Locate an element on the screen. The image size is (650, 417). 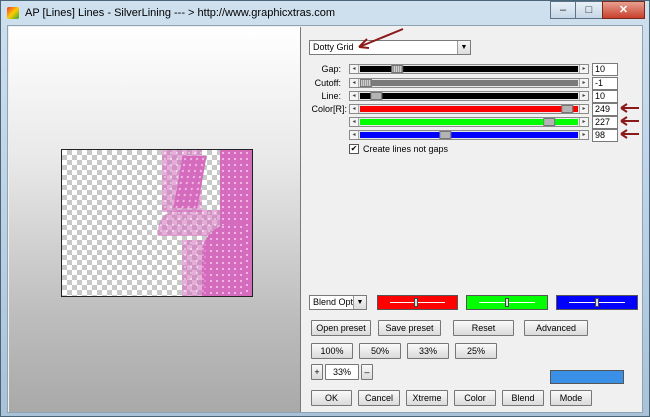
save-preset-button: Save preset is located at coordinates (409, 328).